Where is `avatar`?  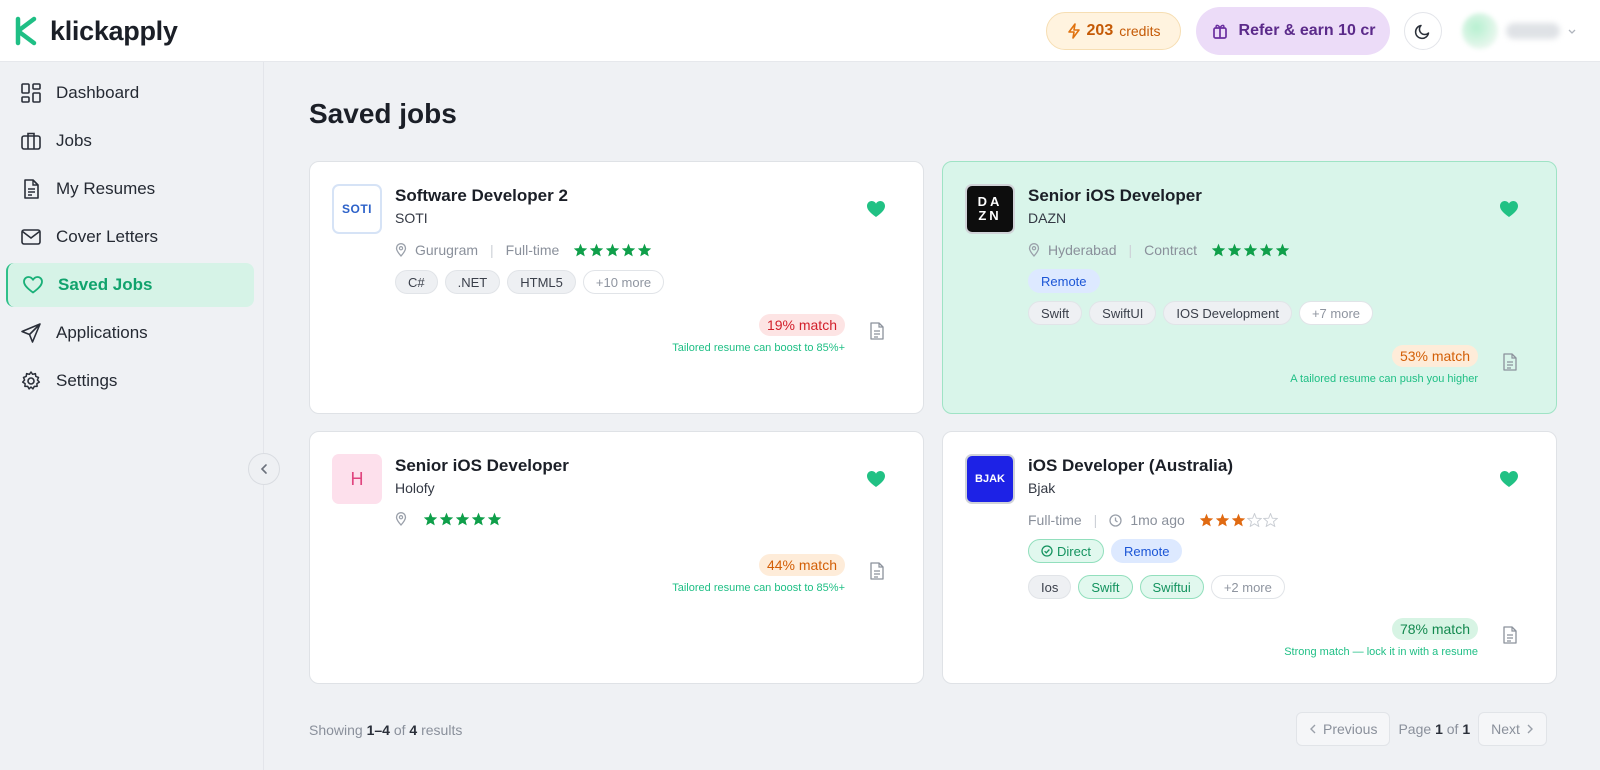 avatar is located at coordinates (1480, 31).